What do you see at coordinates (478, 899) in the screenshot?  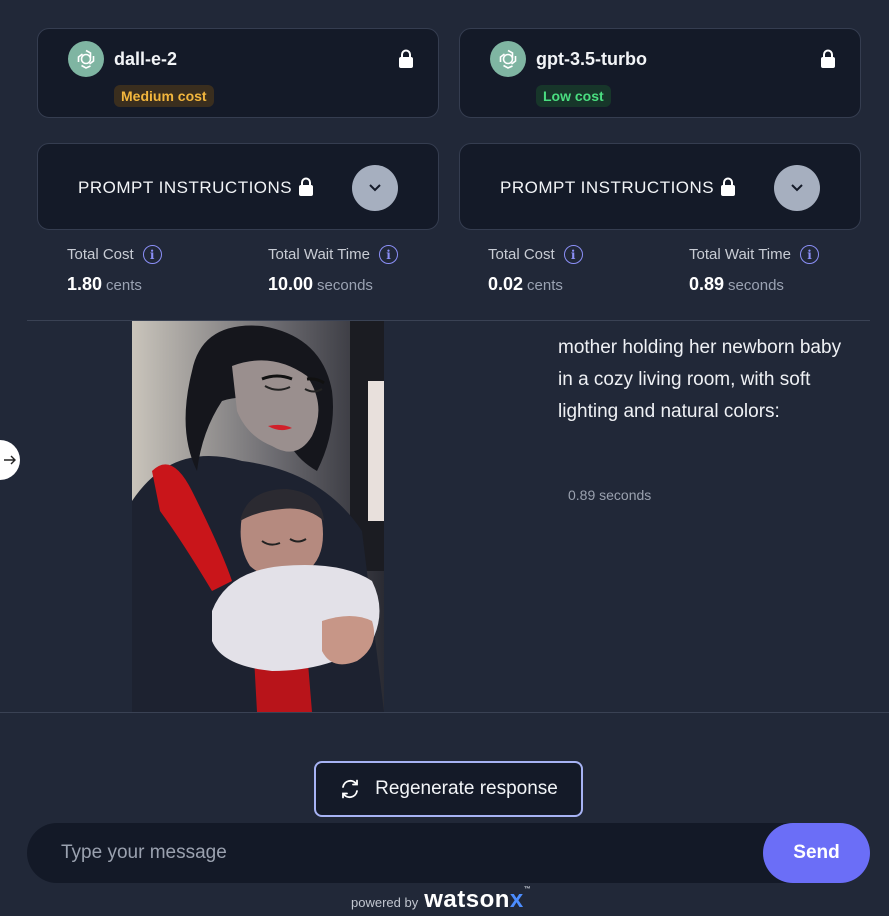 I see `watsonx-logo: watsonx™` at bounding box center [478, 899].